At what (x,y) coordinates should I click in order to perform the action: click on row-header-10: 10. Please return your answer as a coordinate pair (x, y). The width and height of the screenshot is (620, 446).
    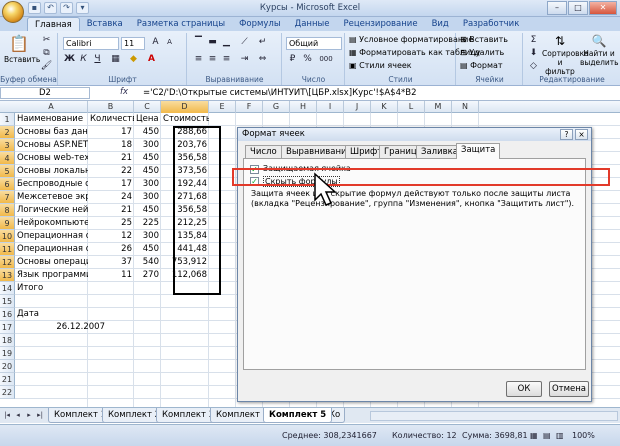
    Looking at the image, I should click on (7, 236).